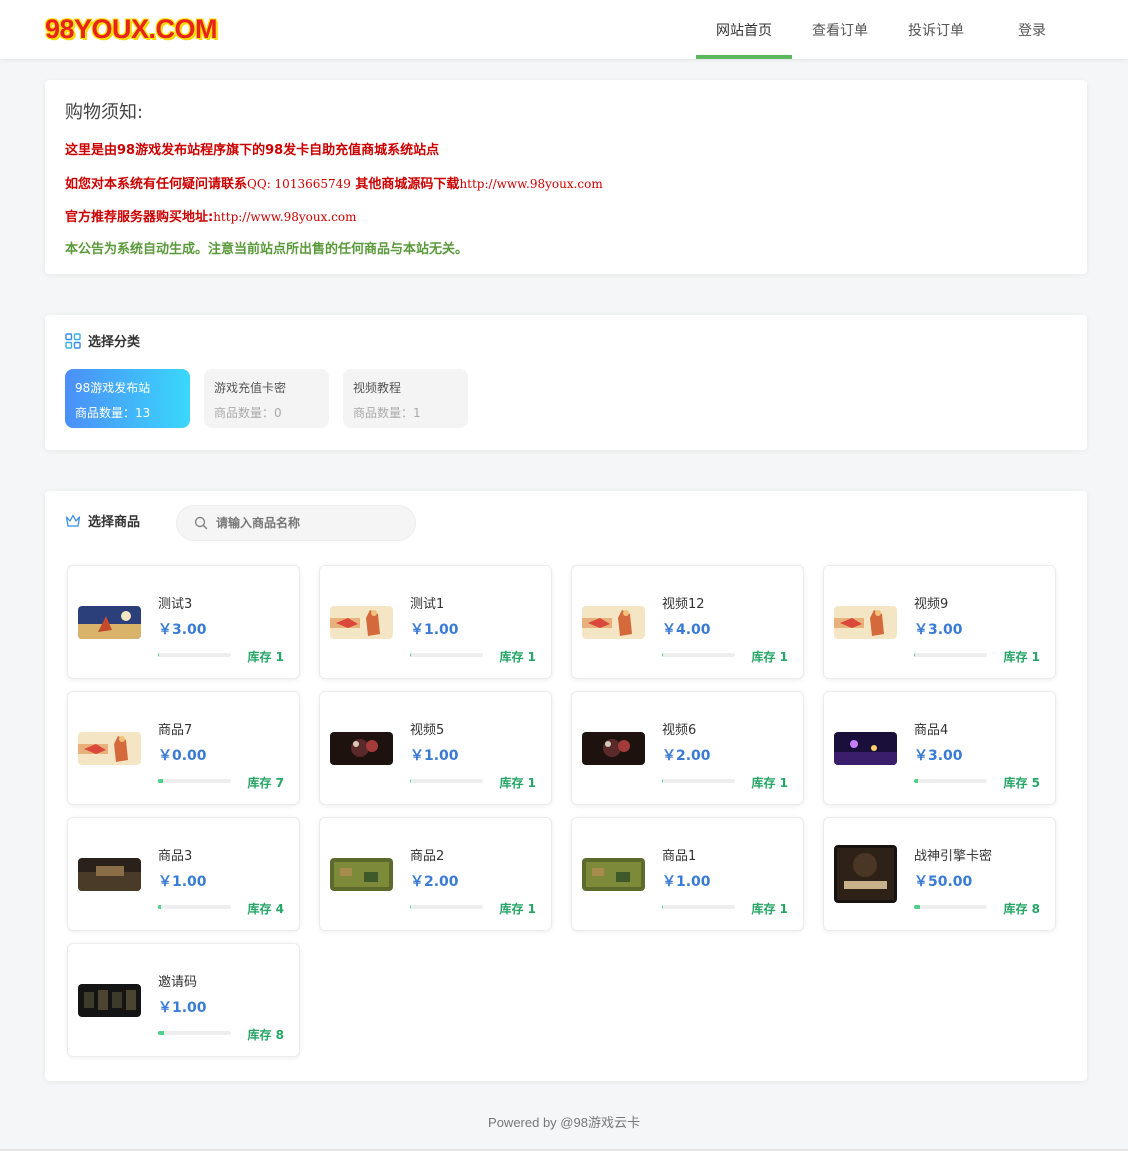 This screenshot has height=1151, width=1128. I want to click on product-card: 测试3 ￥3.00 库存 1, so click(183, 622).